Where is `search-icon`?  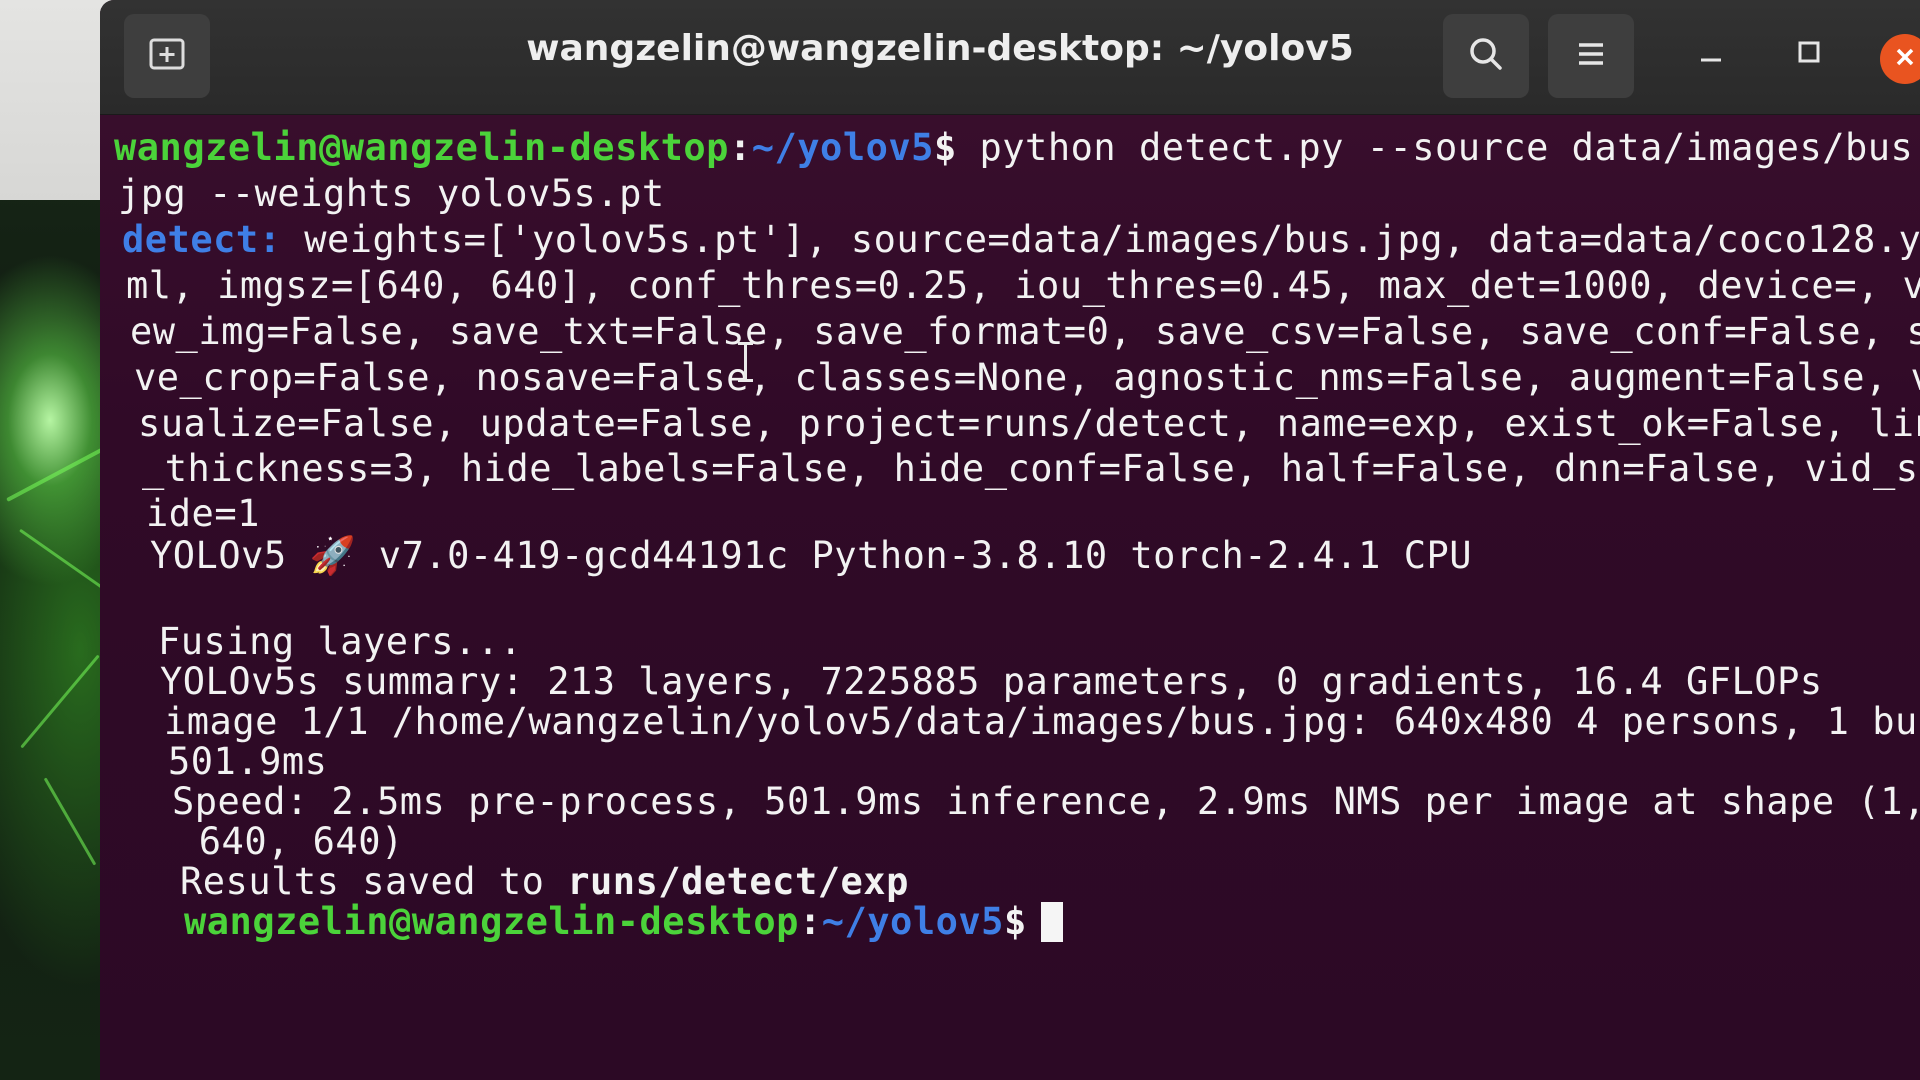 search-icon is located at coordinates (1486, 56).